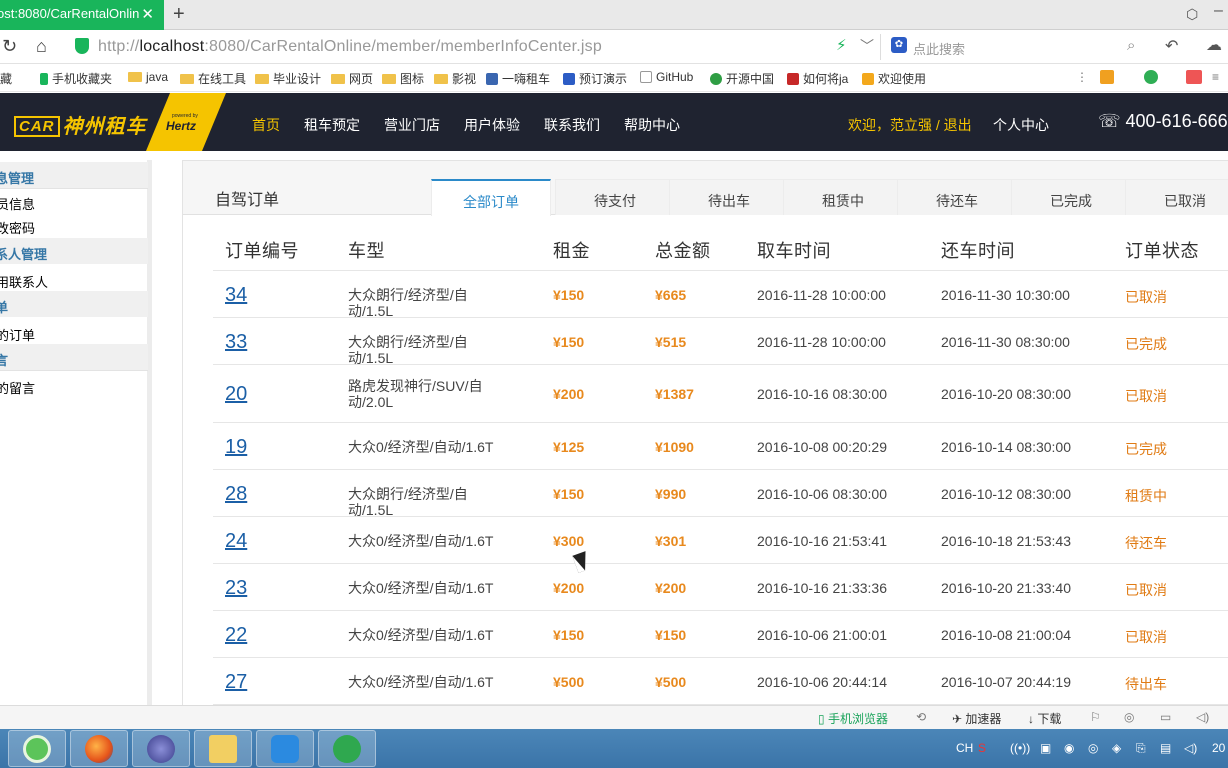 This screenshot has height=768, width=1228. I want to click on chevron-down-icon: ﹀, so click(867, 46).